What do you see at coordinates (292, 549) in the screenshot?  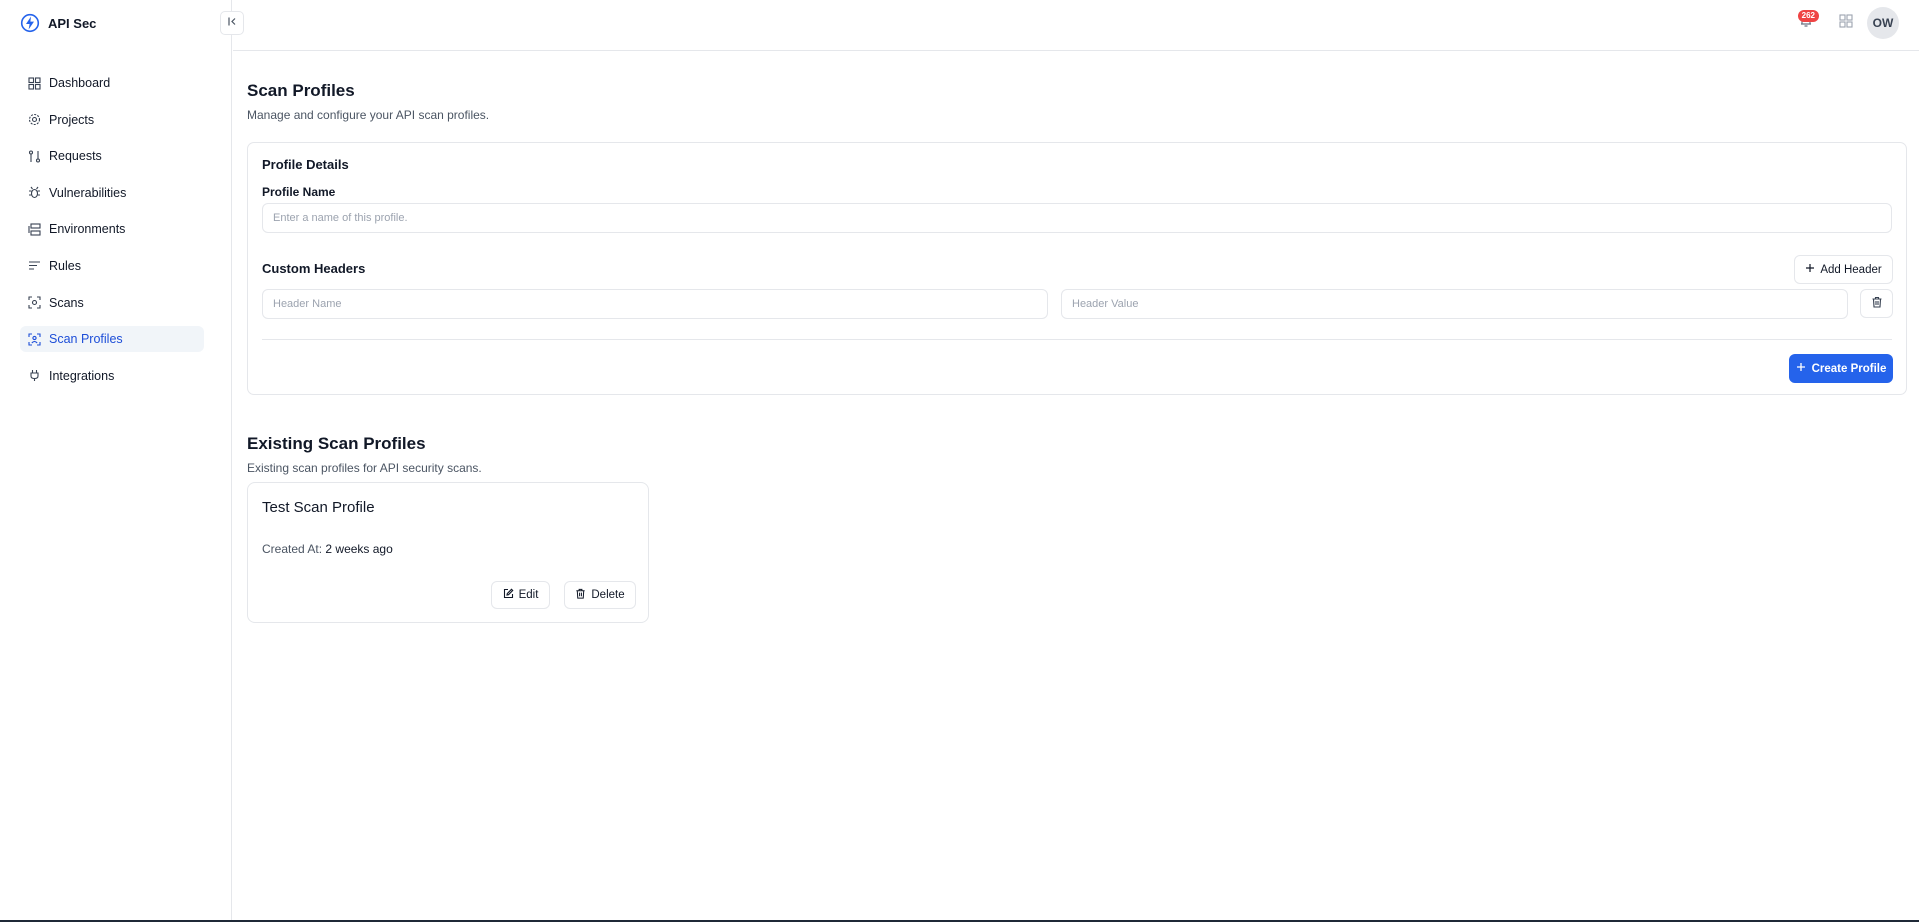 I see `created-at-label: Created At:` at bounding box center [292, 549].